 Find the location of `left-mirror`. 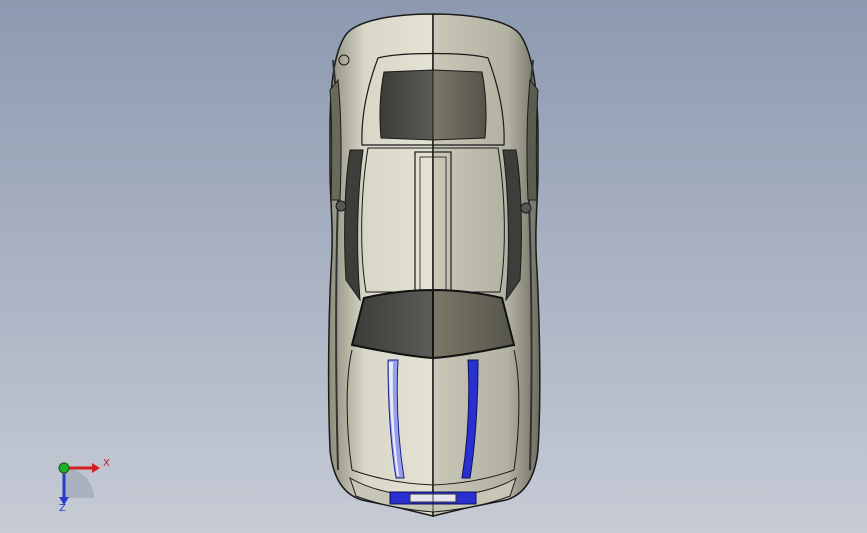

left-mirror is located at coordinates (341, 206).